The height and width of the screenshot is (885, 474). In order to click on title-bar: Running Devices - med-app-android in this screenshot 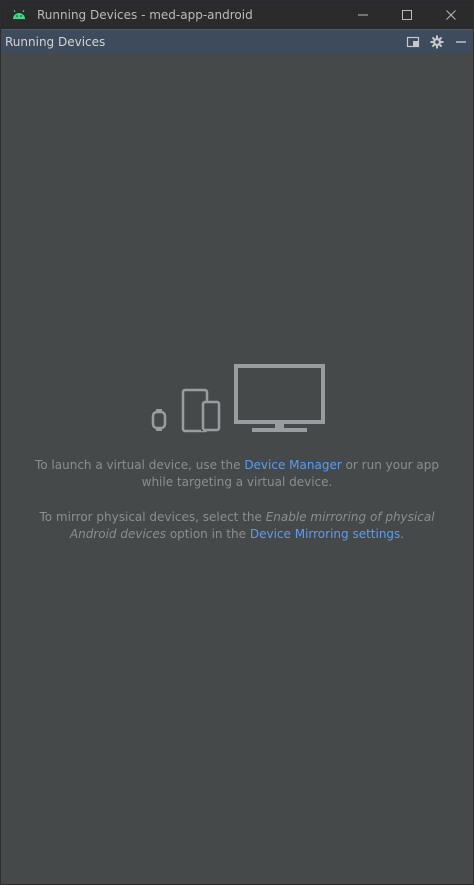, I will do `click(237, 15)`.